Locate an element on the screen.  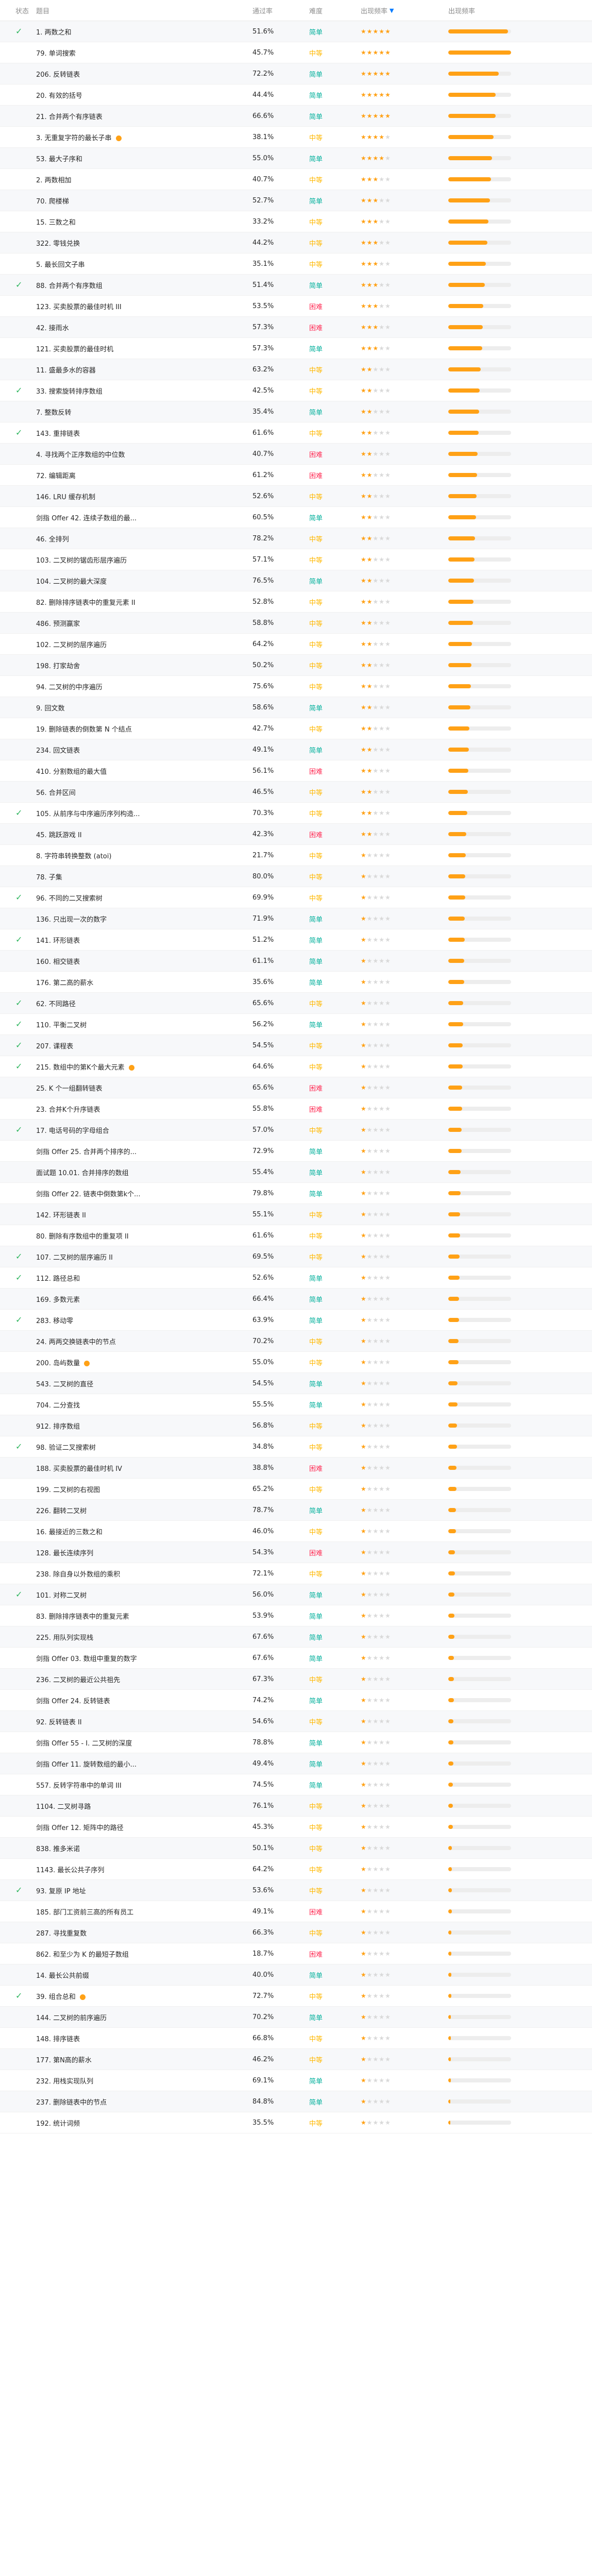
problem-title-link: 17. 电话号码的字母组合 is located at coordinates (72, 1131).